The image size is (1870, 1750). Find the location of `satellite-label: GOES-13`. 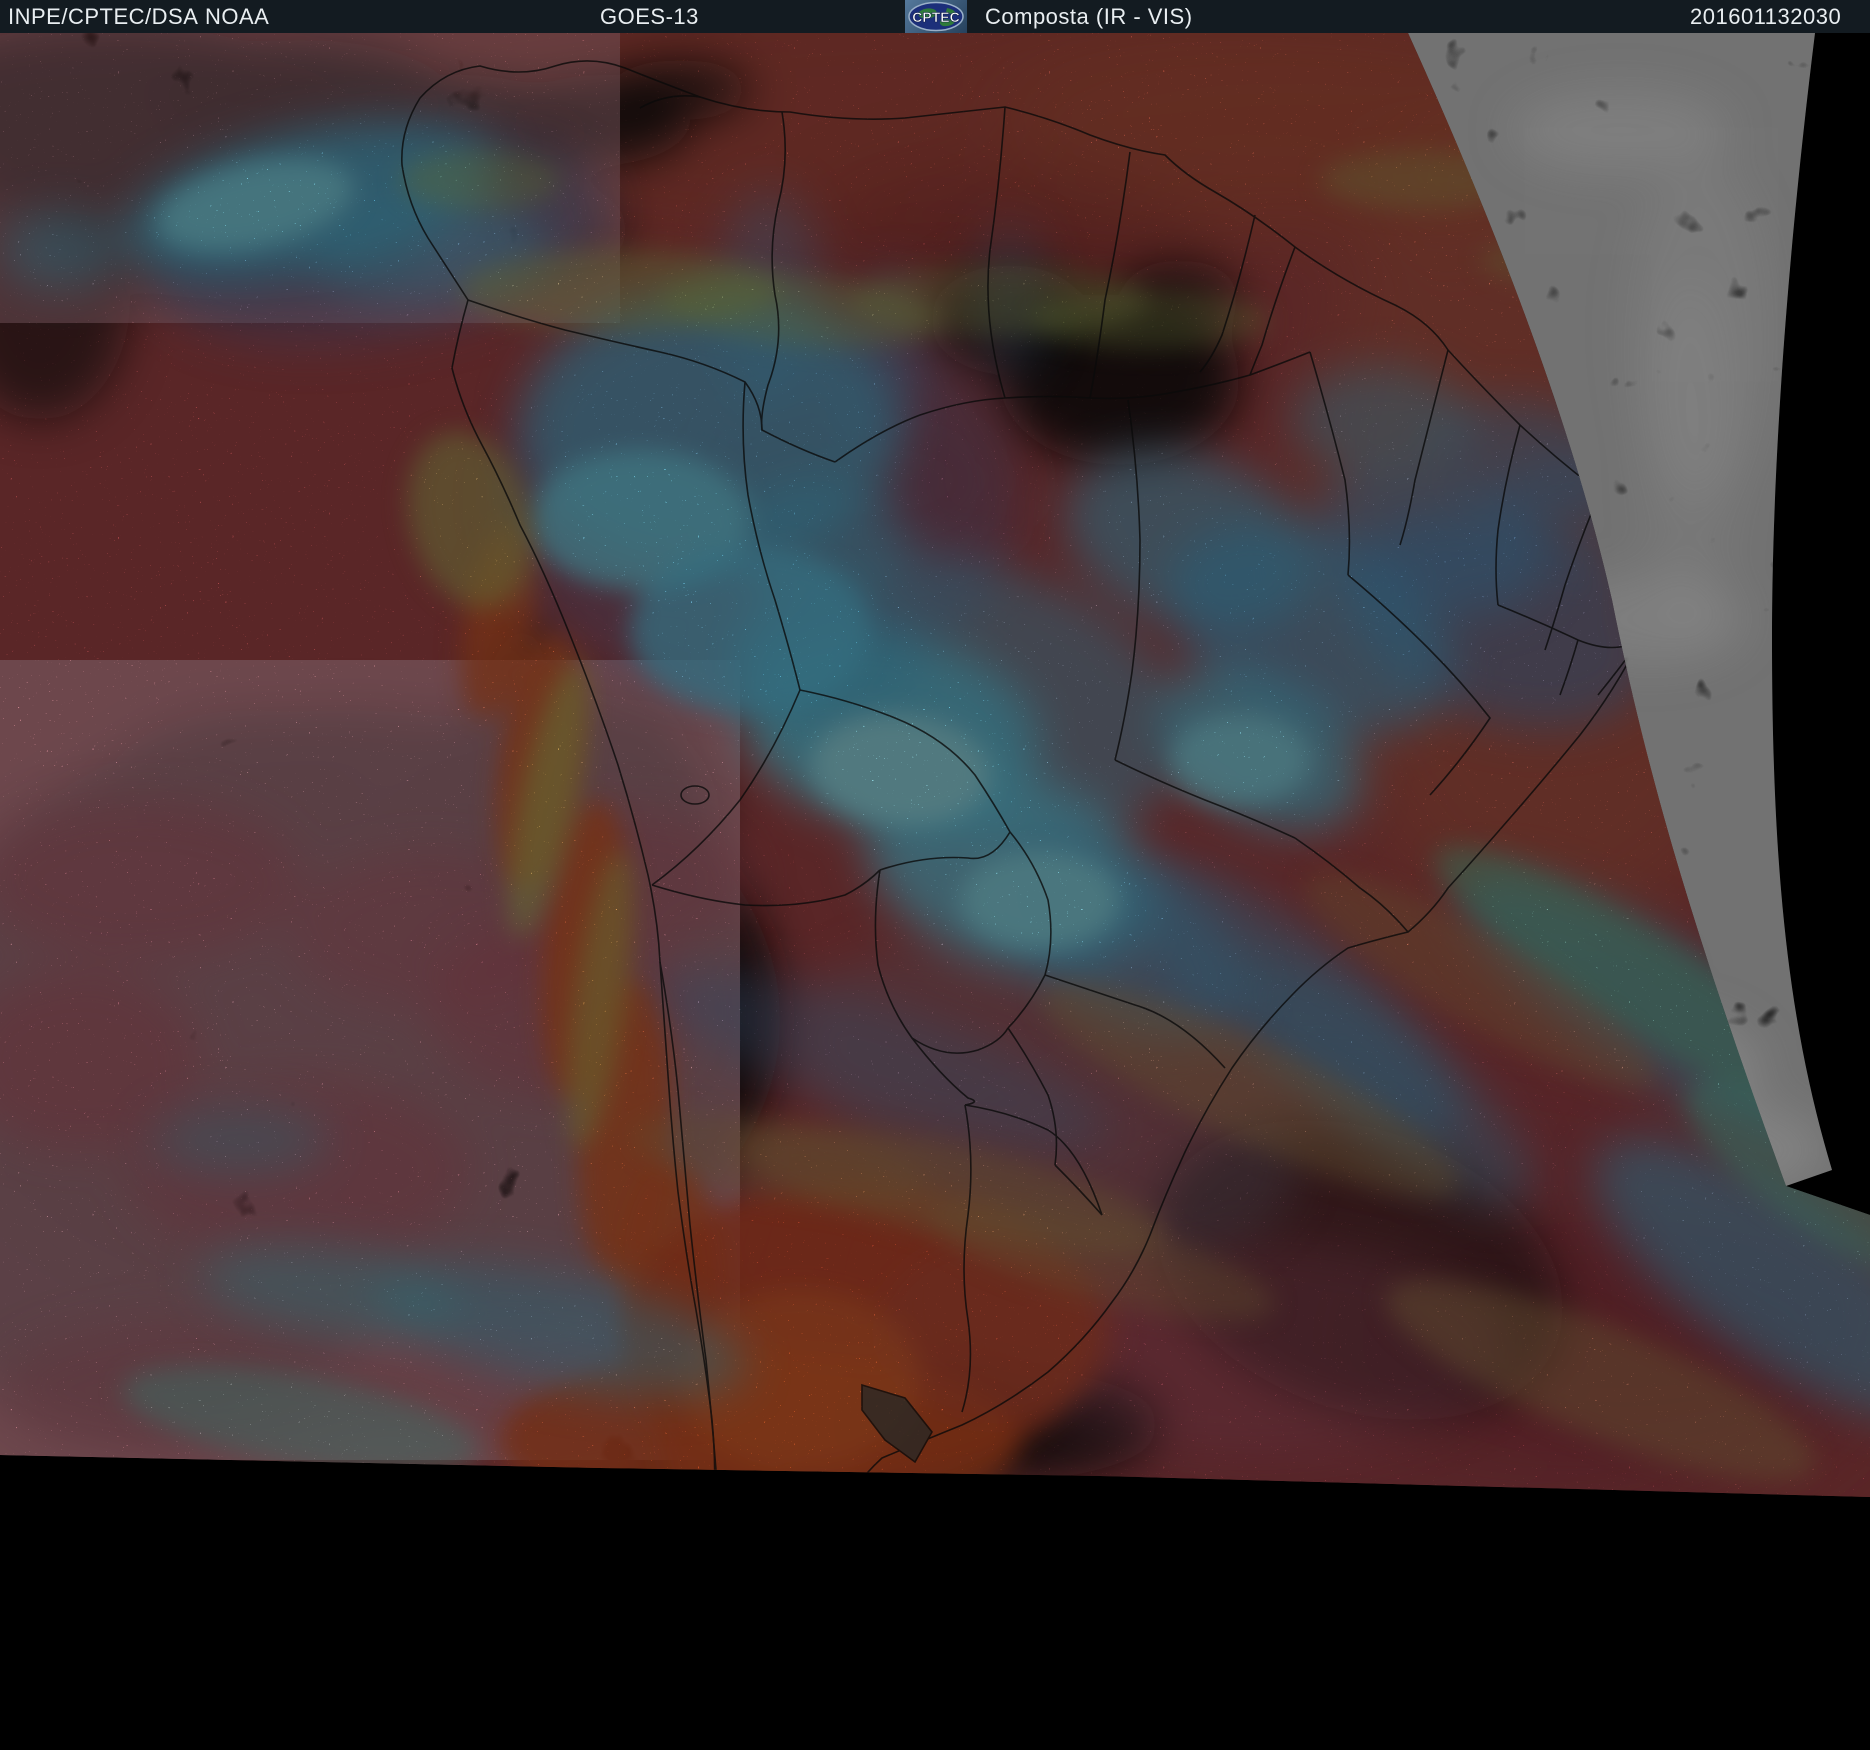

satellite-label: GOES-13 is located at coordinates (649, 16).